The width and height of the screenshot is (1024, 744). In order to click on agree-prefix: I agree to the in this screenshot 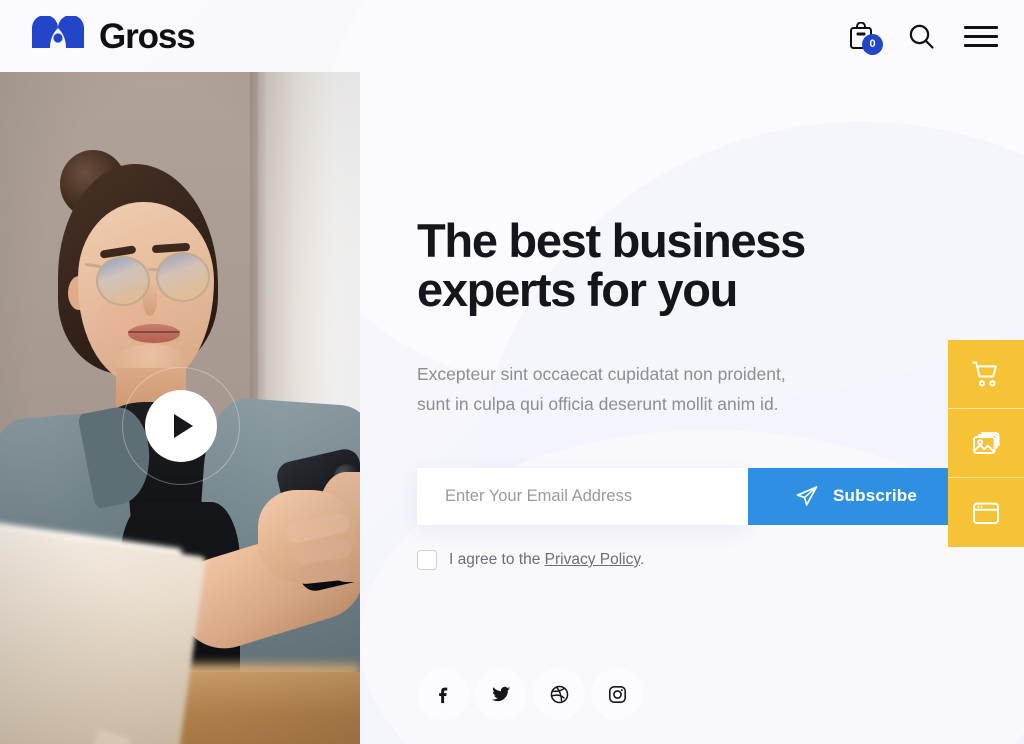, I will do `click(497, 559)`.